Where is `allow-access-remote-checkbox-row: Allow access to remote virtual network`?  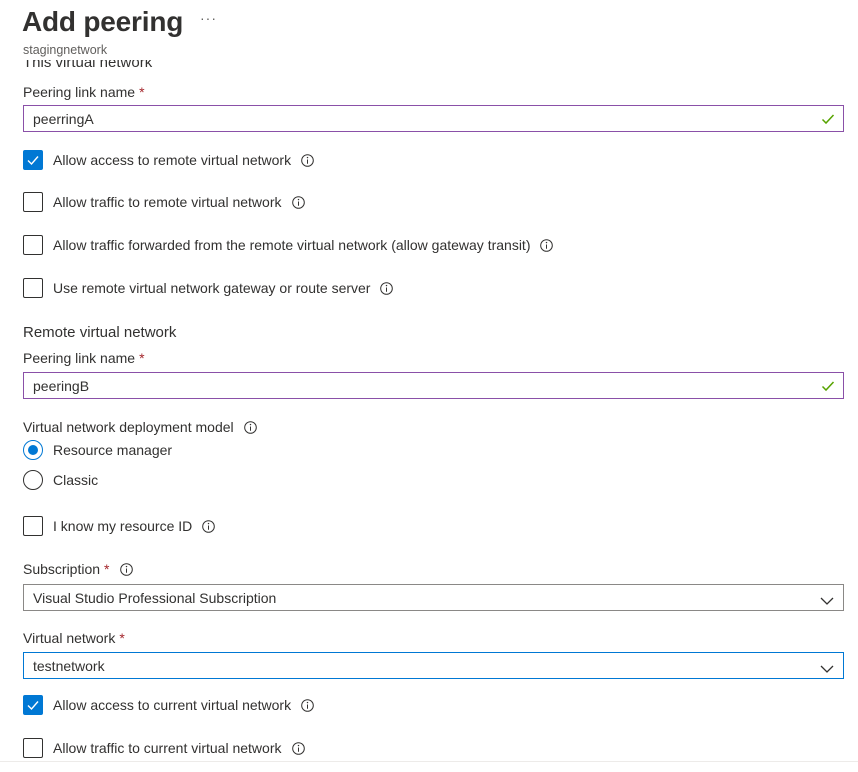 allow-access-remote-checkbox-row: Allow access to remote virtual network is located at coordinates (168, 160).